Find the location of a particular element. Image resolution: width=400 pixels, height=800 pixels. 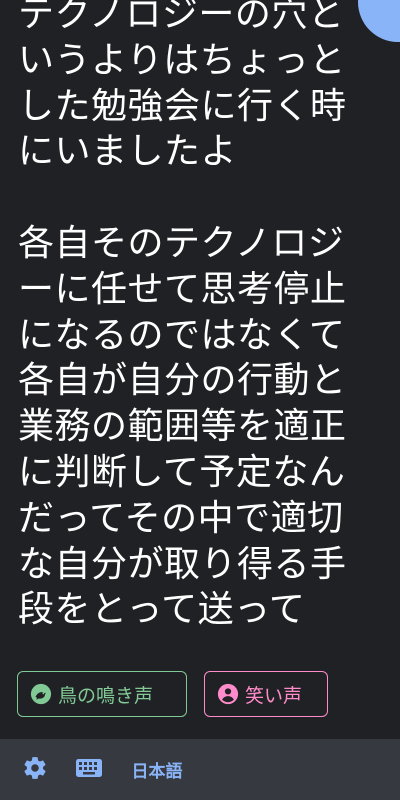

settings-button is located at coordinates (35, 769).